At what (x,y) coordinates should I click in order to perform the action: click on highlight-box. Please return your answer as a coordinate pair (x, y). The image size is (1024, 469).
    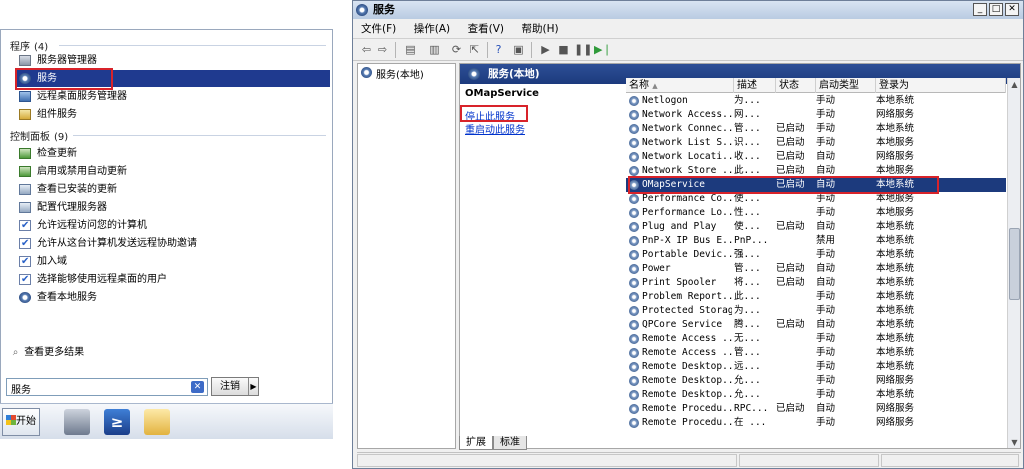
    Looking at the image, I should click on (494, 113).